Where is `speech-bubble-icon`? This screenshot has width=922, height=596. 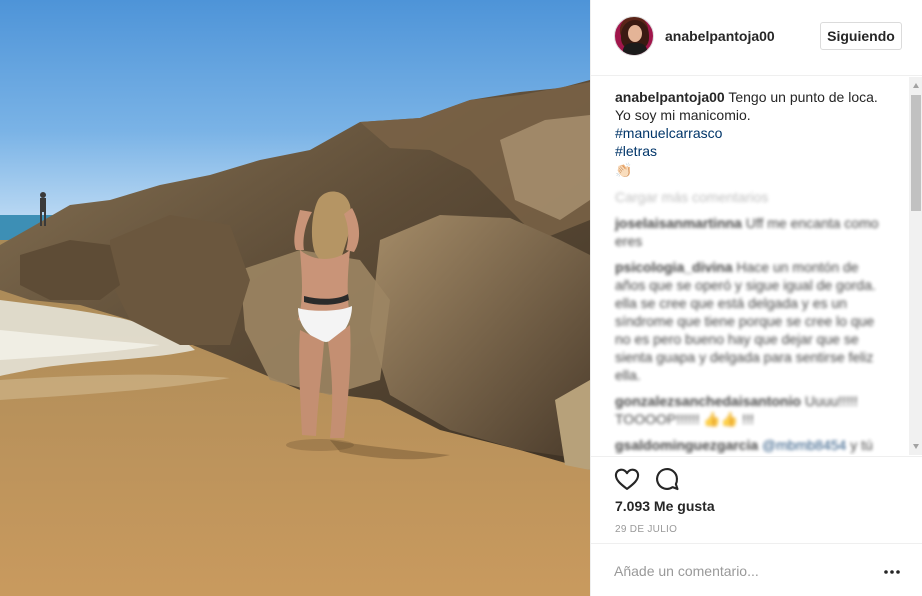 speech-bubble-icon is located at coordinates (667, 479).